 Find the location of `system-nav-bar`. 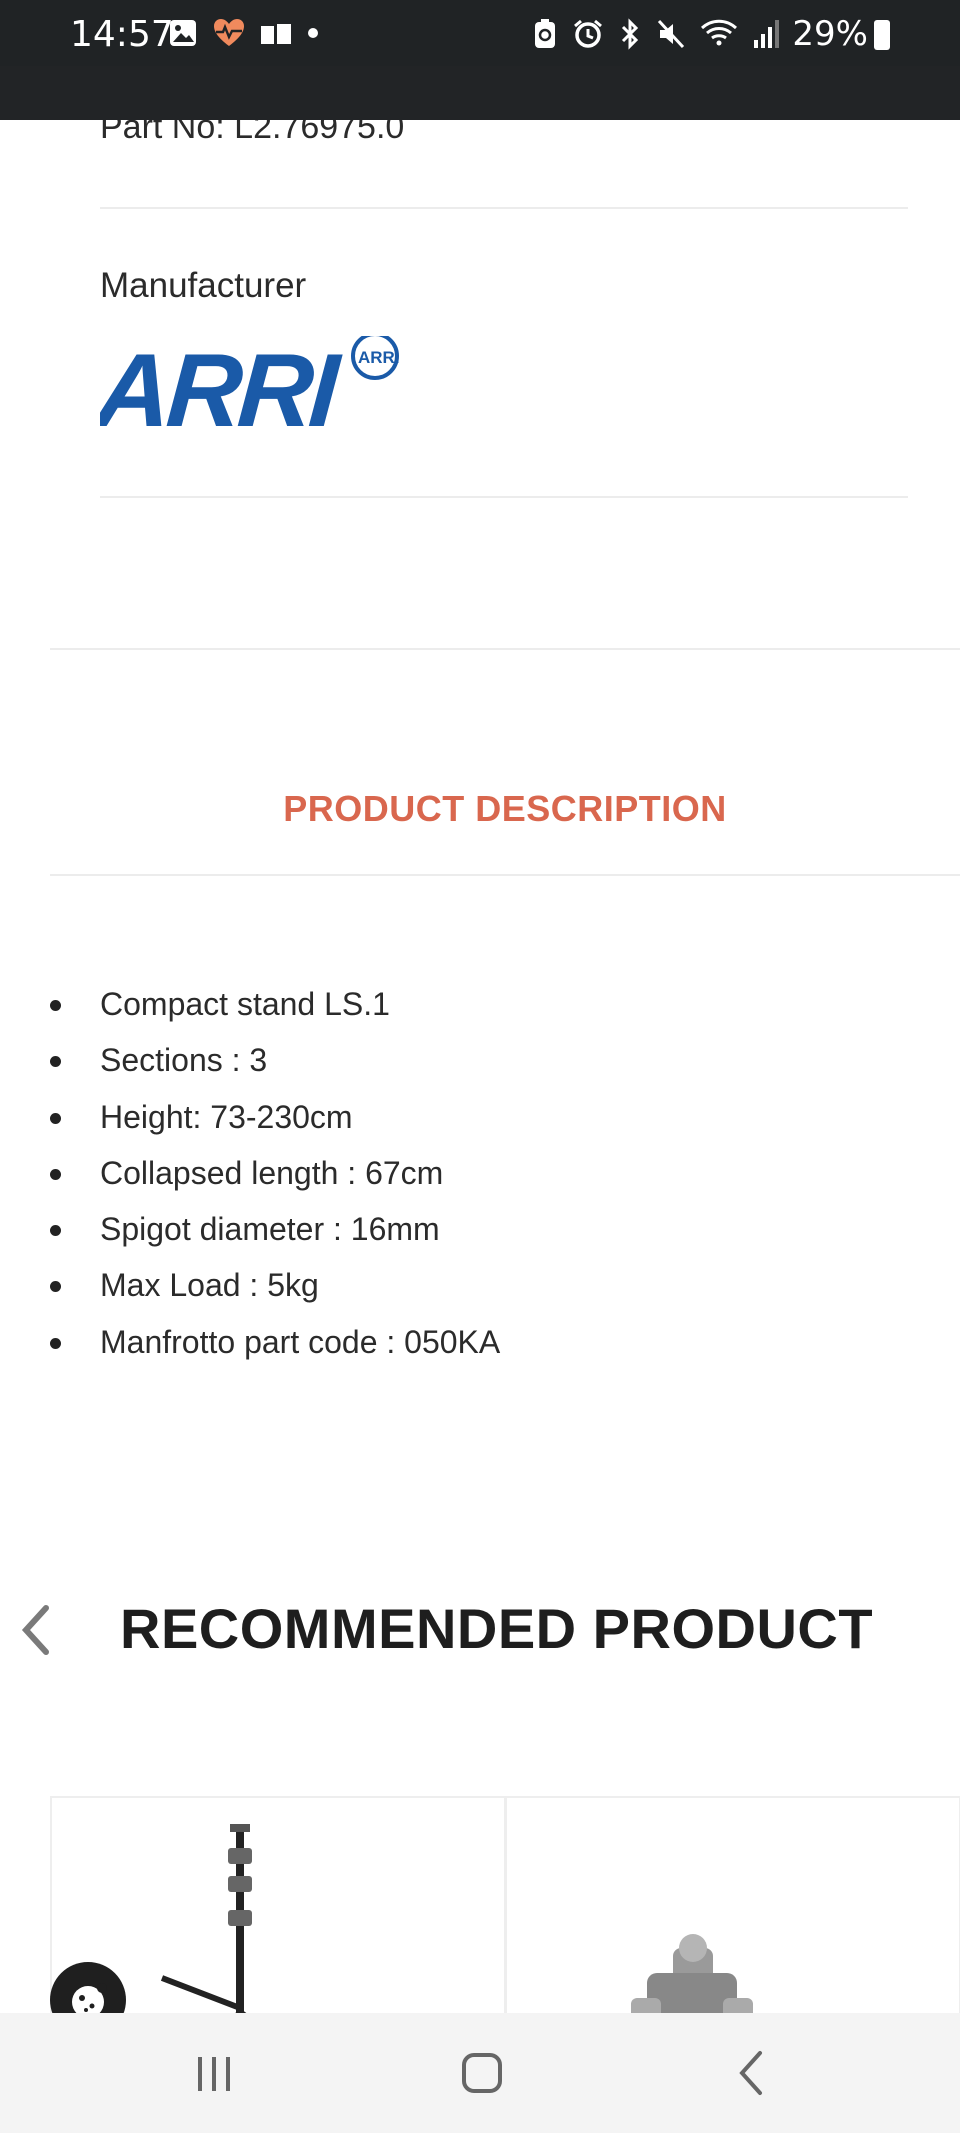

system-nav-bar is located at coordinates (480, 2073).